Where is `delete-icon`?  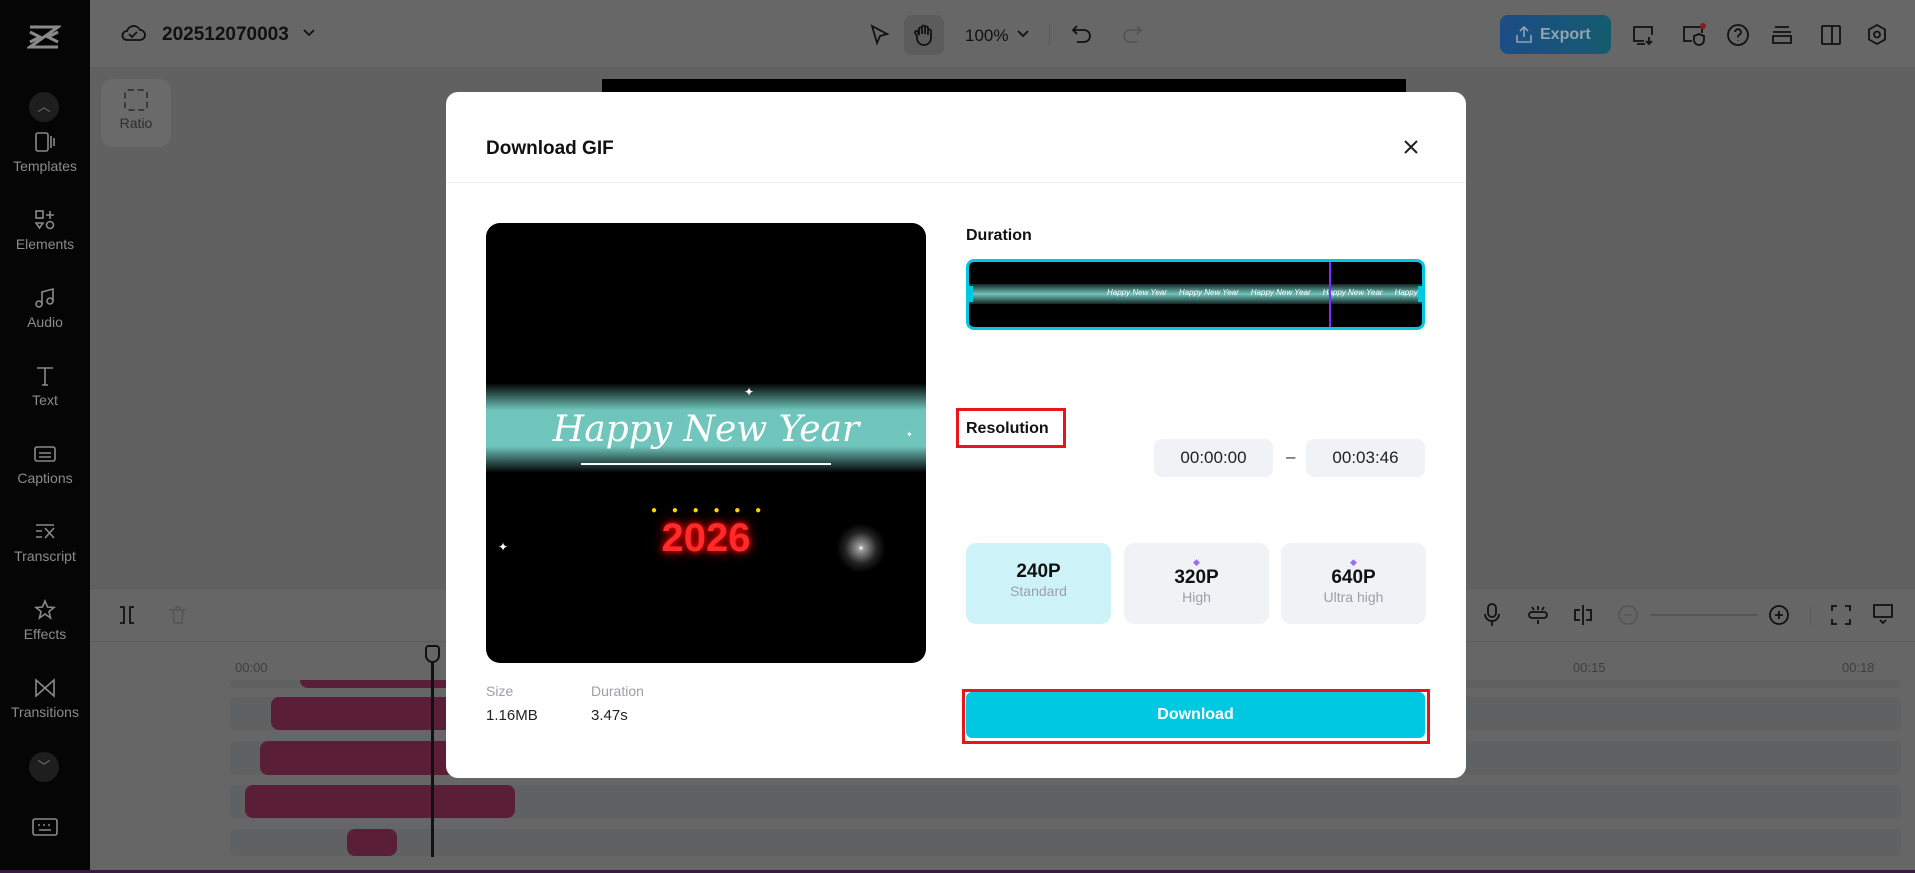
delete-icon is located at coordinates (178, 615).